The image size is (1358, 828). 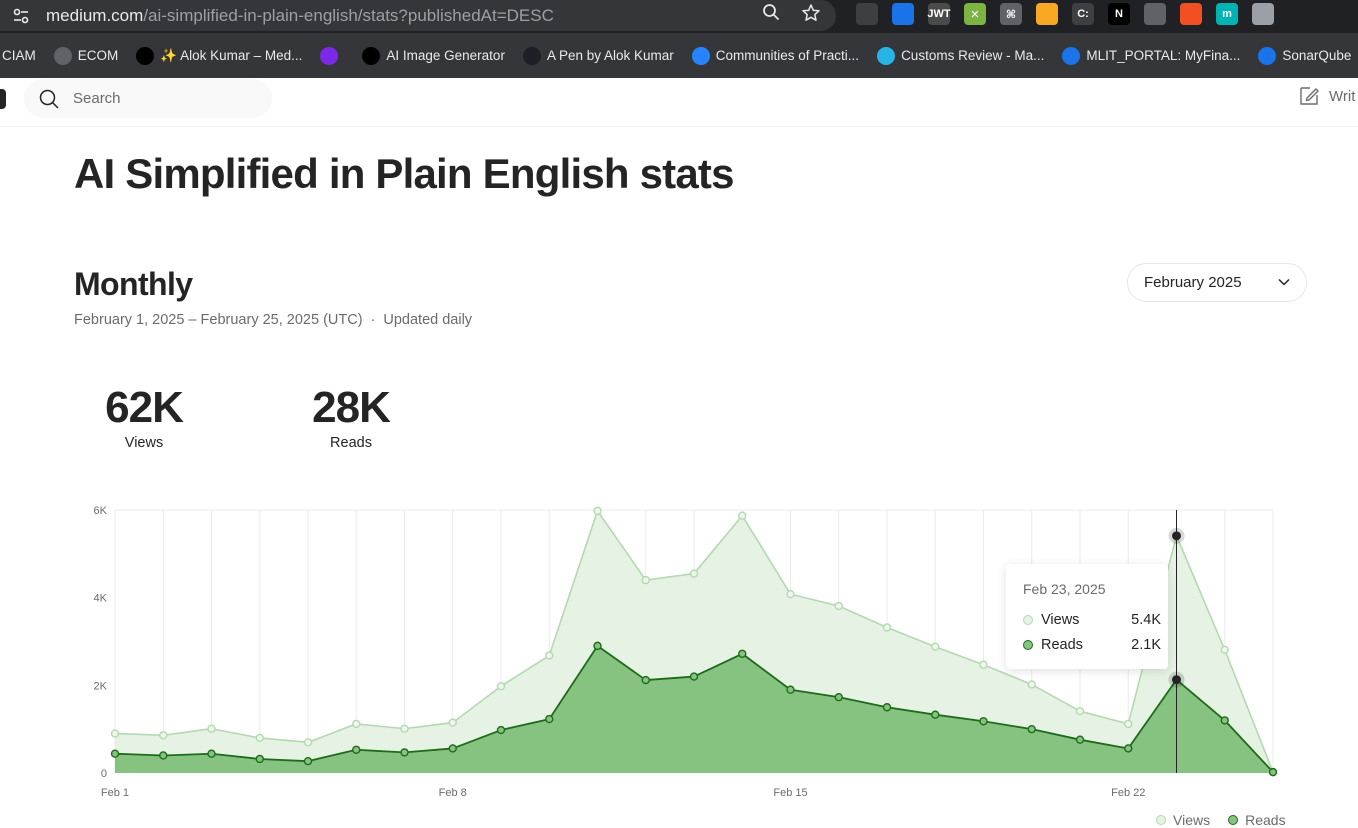 I want to click on bookmark-sonar: SonarQube, so click(x=1305, y=55).